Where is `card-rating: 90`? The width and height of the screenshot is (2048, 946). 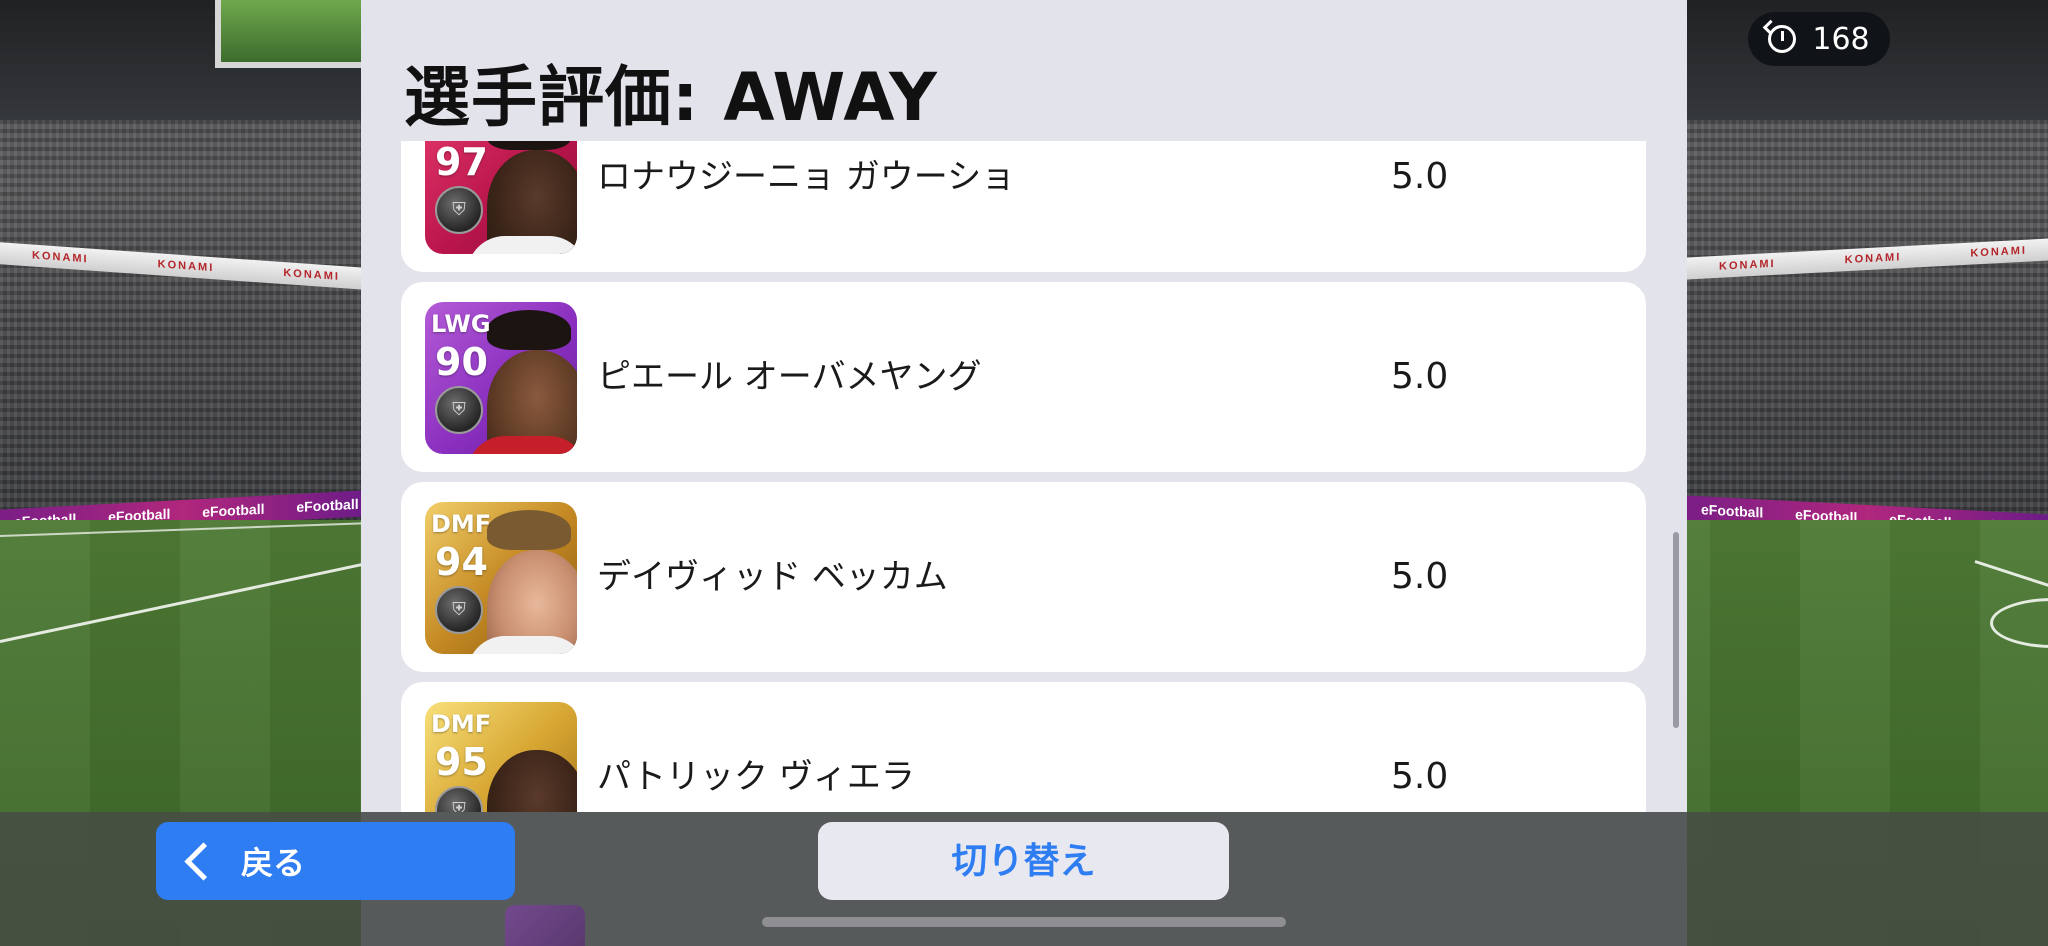
card-rating: 90 is located at coordinates (461, 362).